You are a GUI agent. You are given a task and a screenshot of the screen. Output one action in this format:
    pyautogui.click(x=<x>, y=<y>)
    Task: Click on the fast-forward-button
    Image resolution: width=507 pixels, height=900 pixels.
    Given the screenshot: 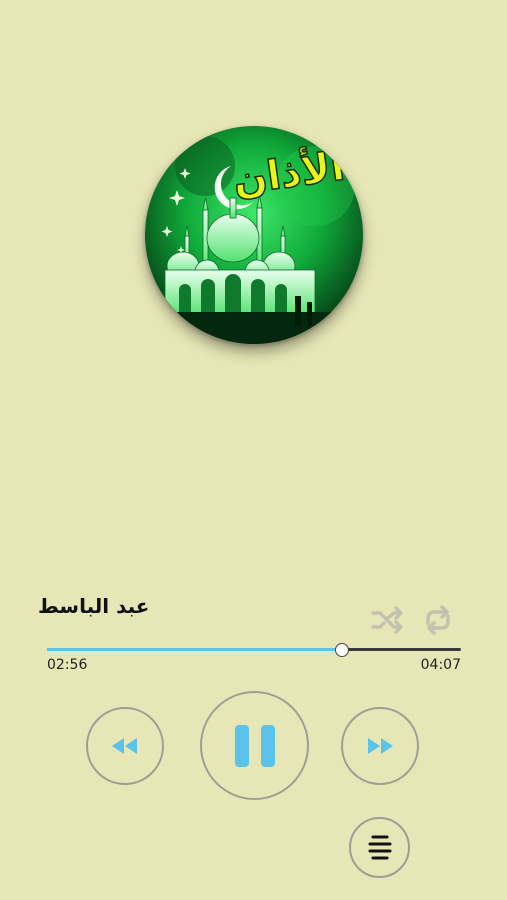 What is the action you would take?
    pyautogui.click(x=380, y=746)
    